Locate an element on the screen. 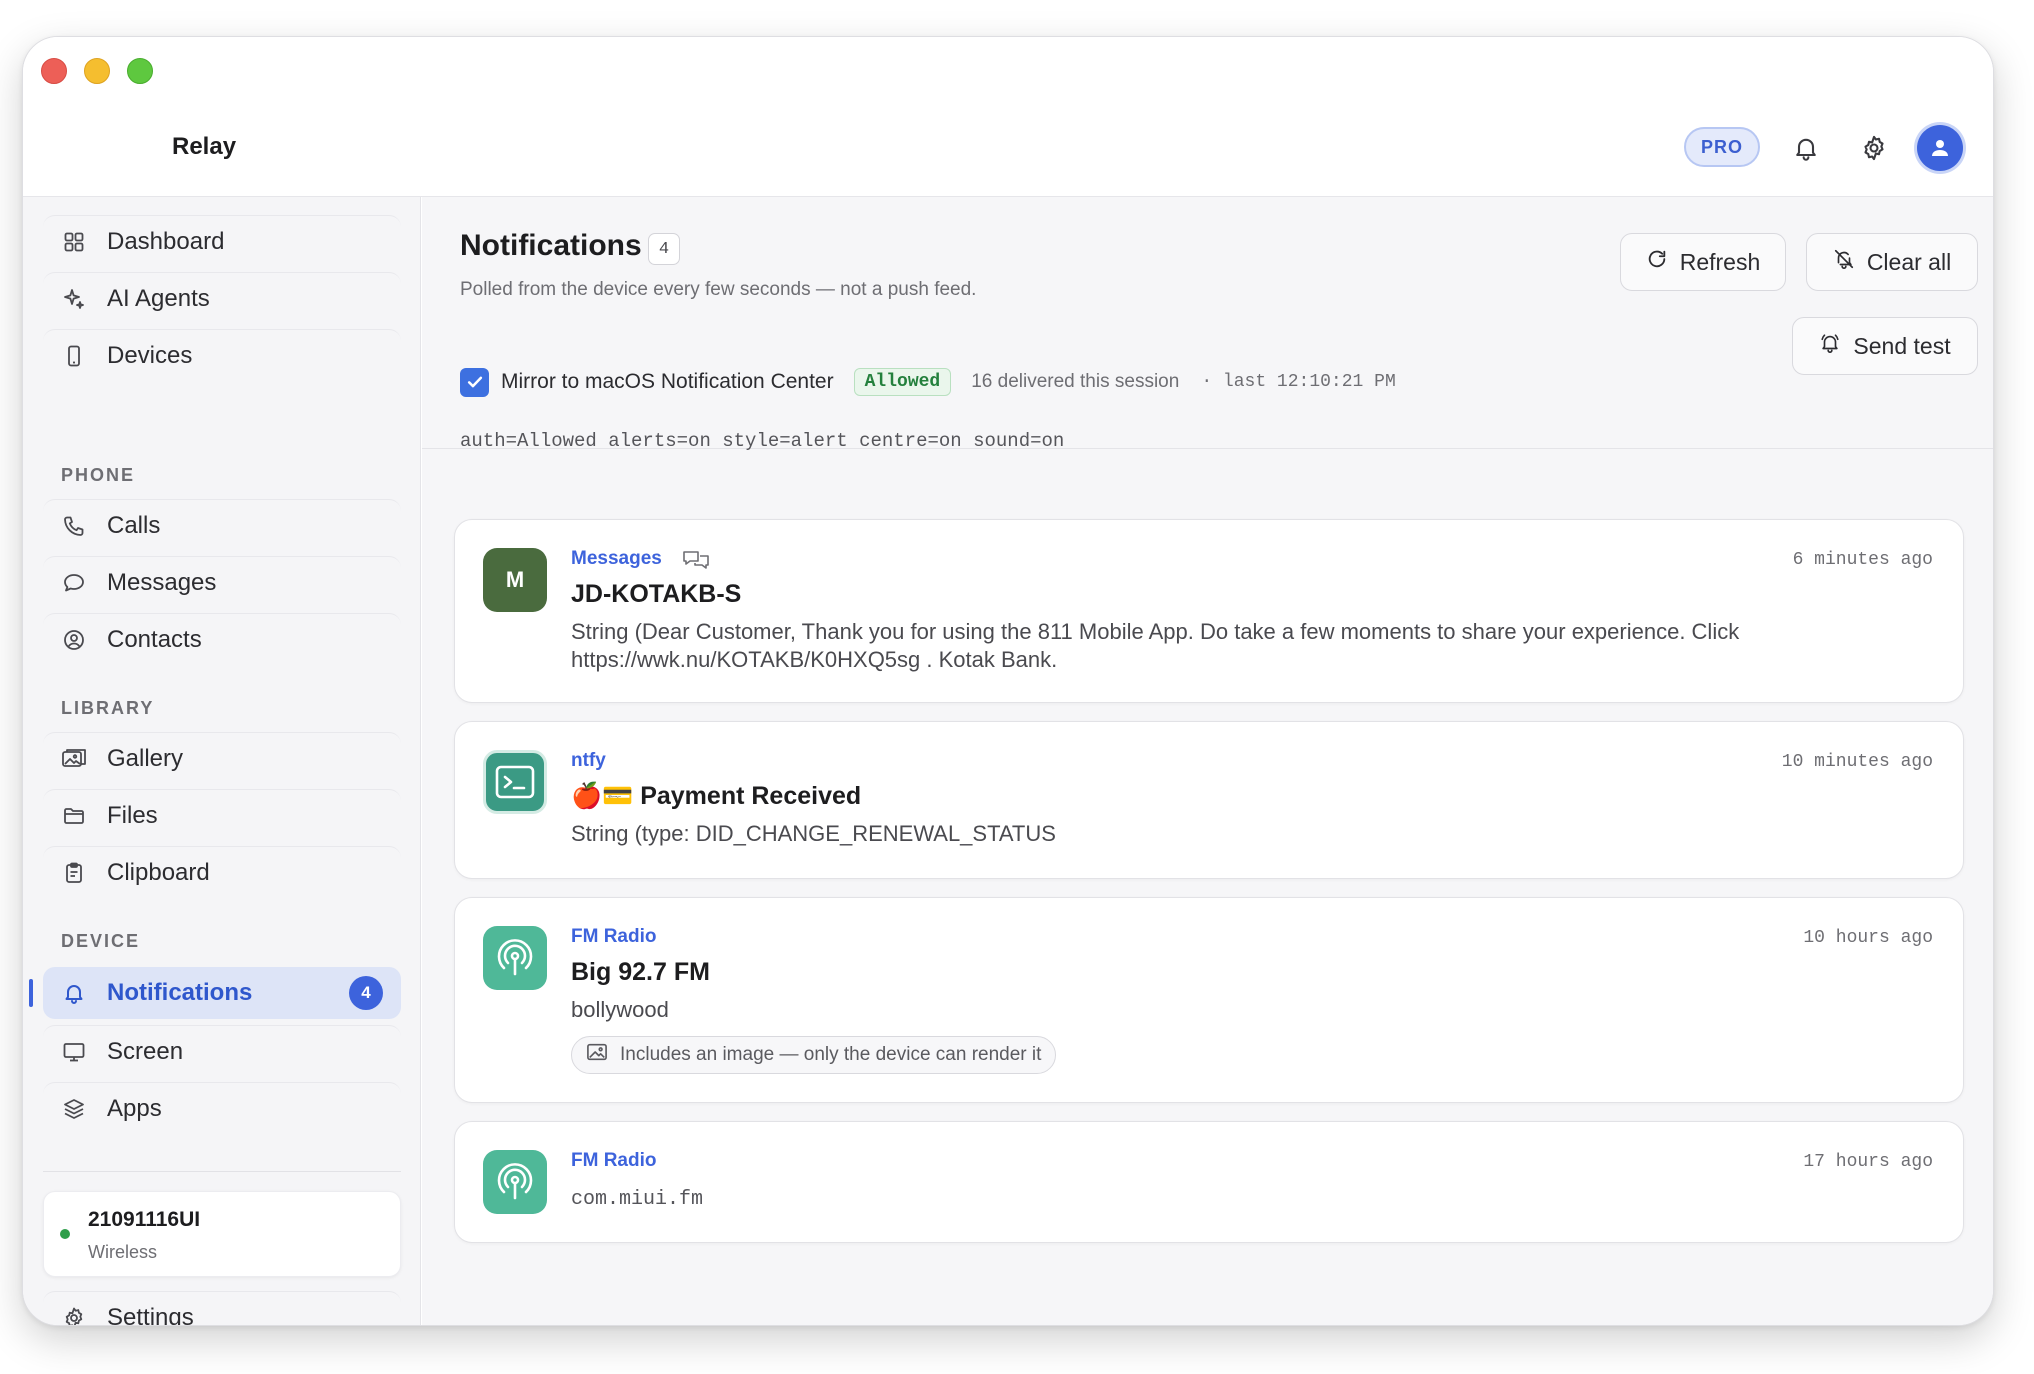 This screenshot has height=1374, width=2034. sidebar-item-dashboard: Dashboard is located at coordinates (222, 241).